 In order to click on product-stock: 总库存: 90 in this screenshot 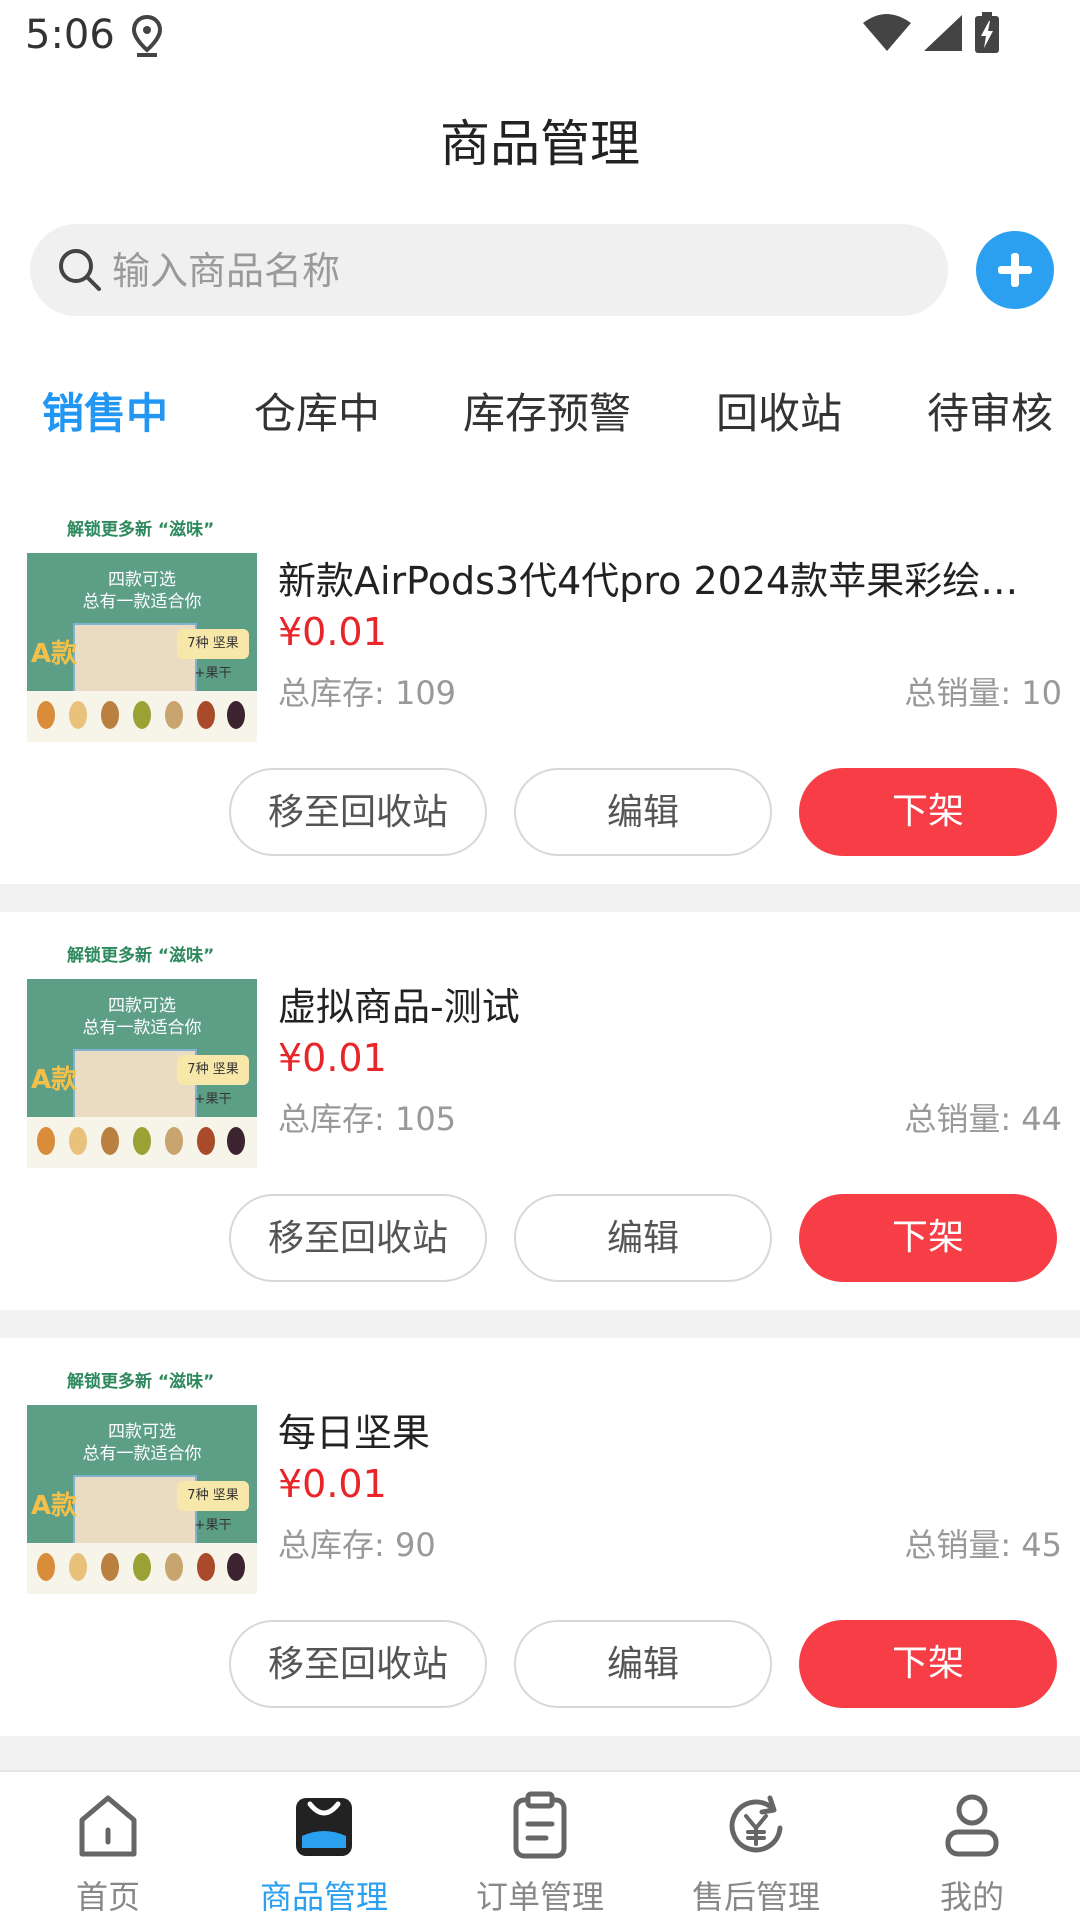, I will do `click(357, 1545)`.